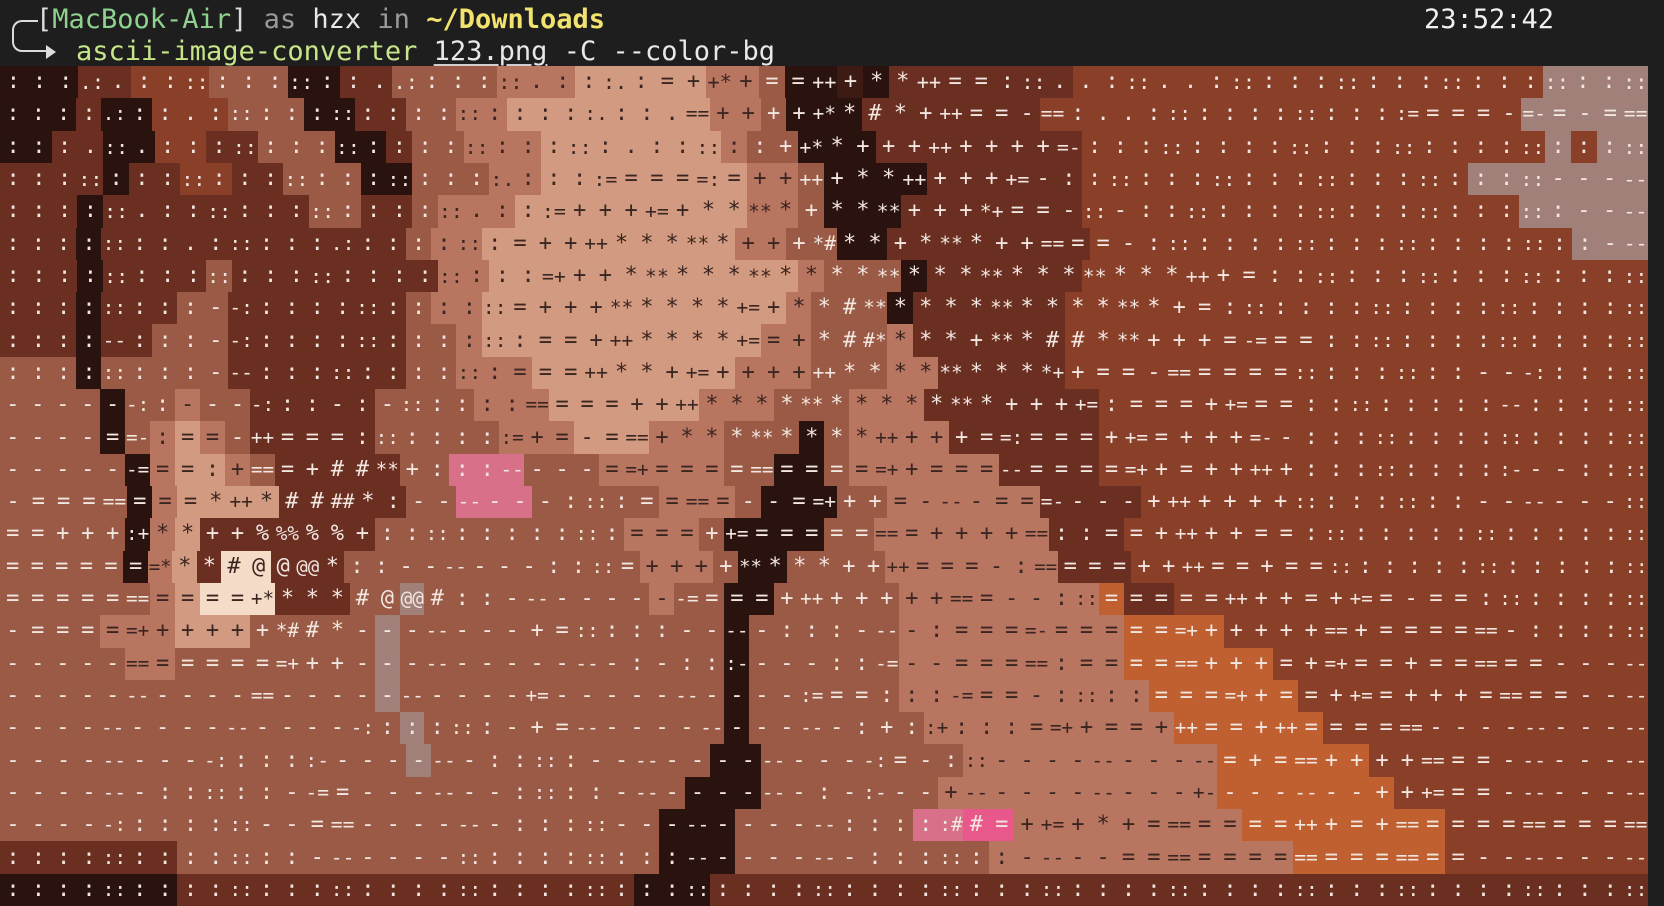 The image size is (1664, 906). What do you see at coordinates (1128, 308) in the screenshot?
I see `ascii-cell: **` at bounding box center [1128, 308].